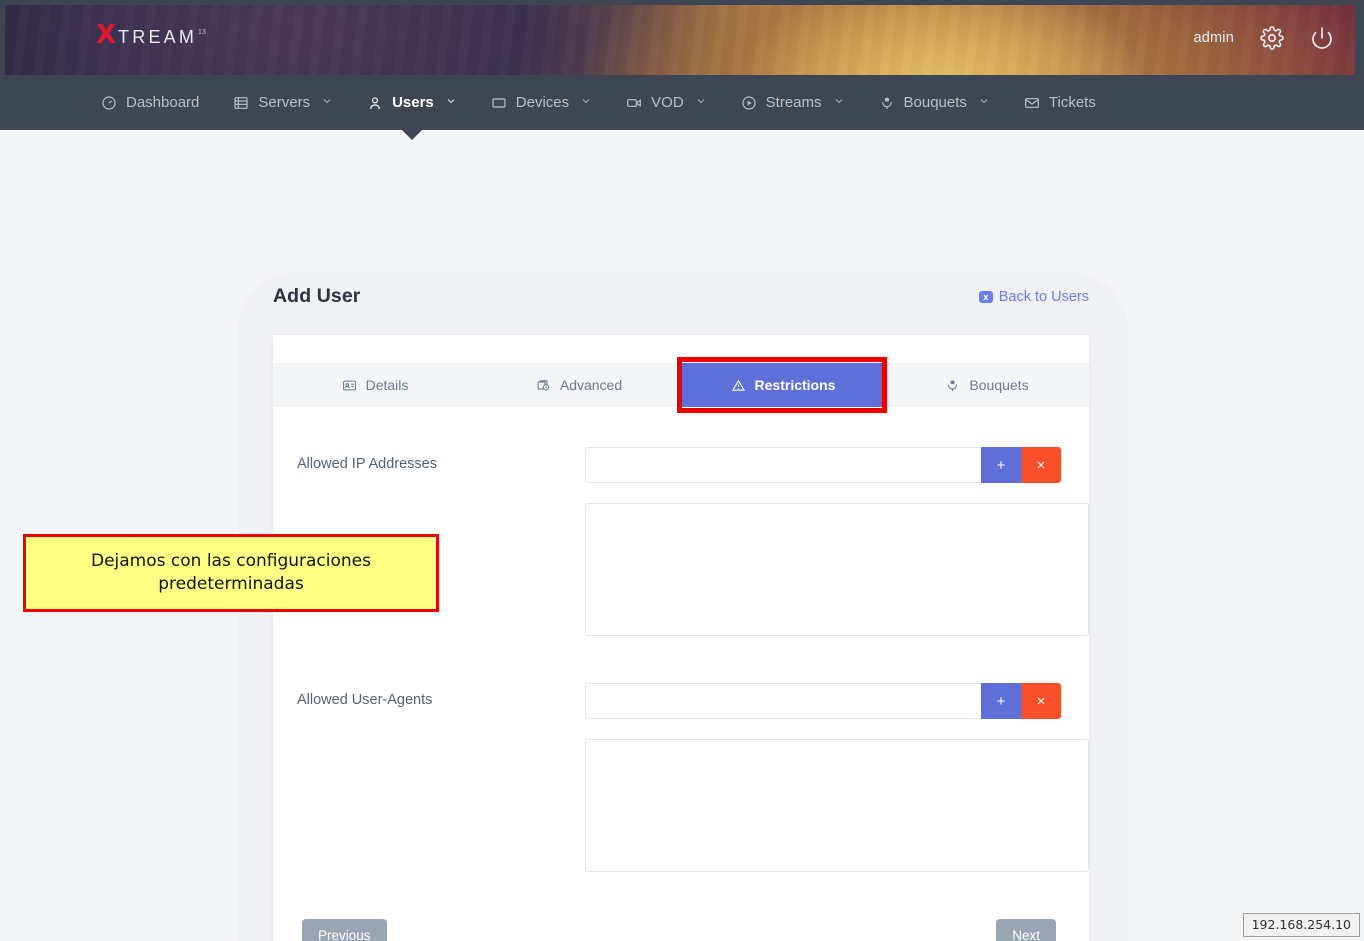 This screenshot has height=941, width=1364. Describe the element at coordinates (1041, 465) in the screenshot. I see `allowed-ip-delete-button: ×` at that location.